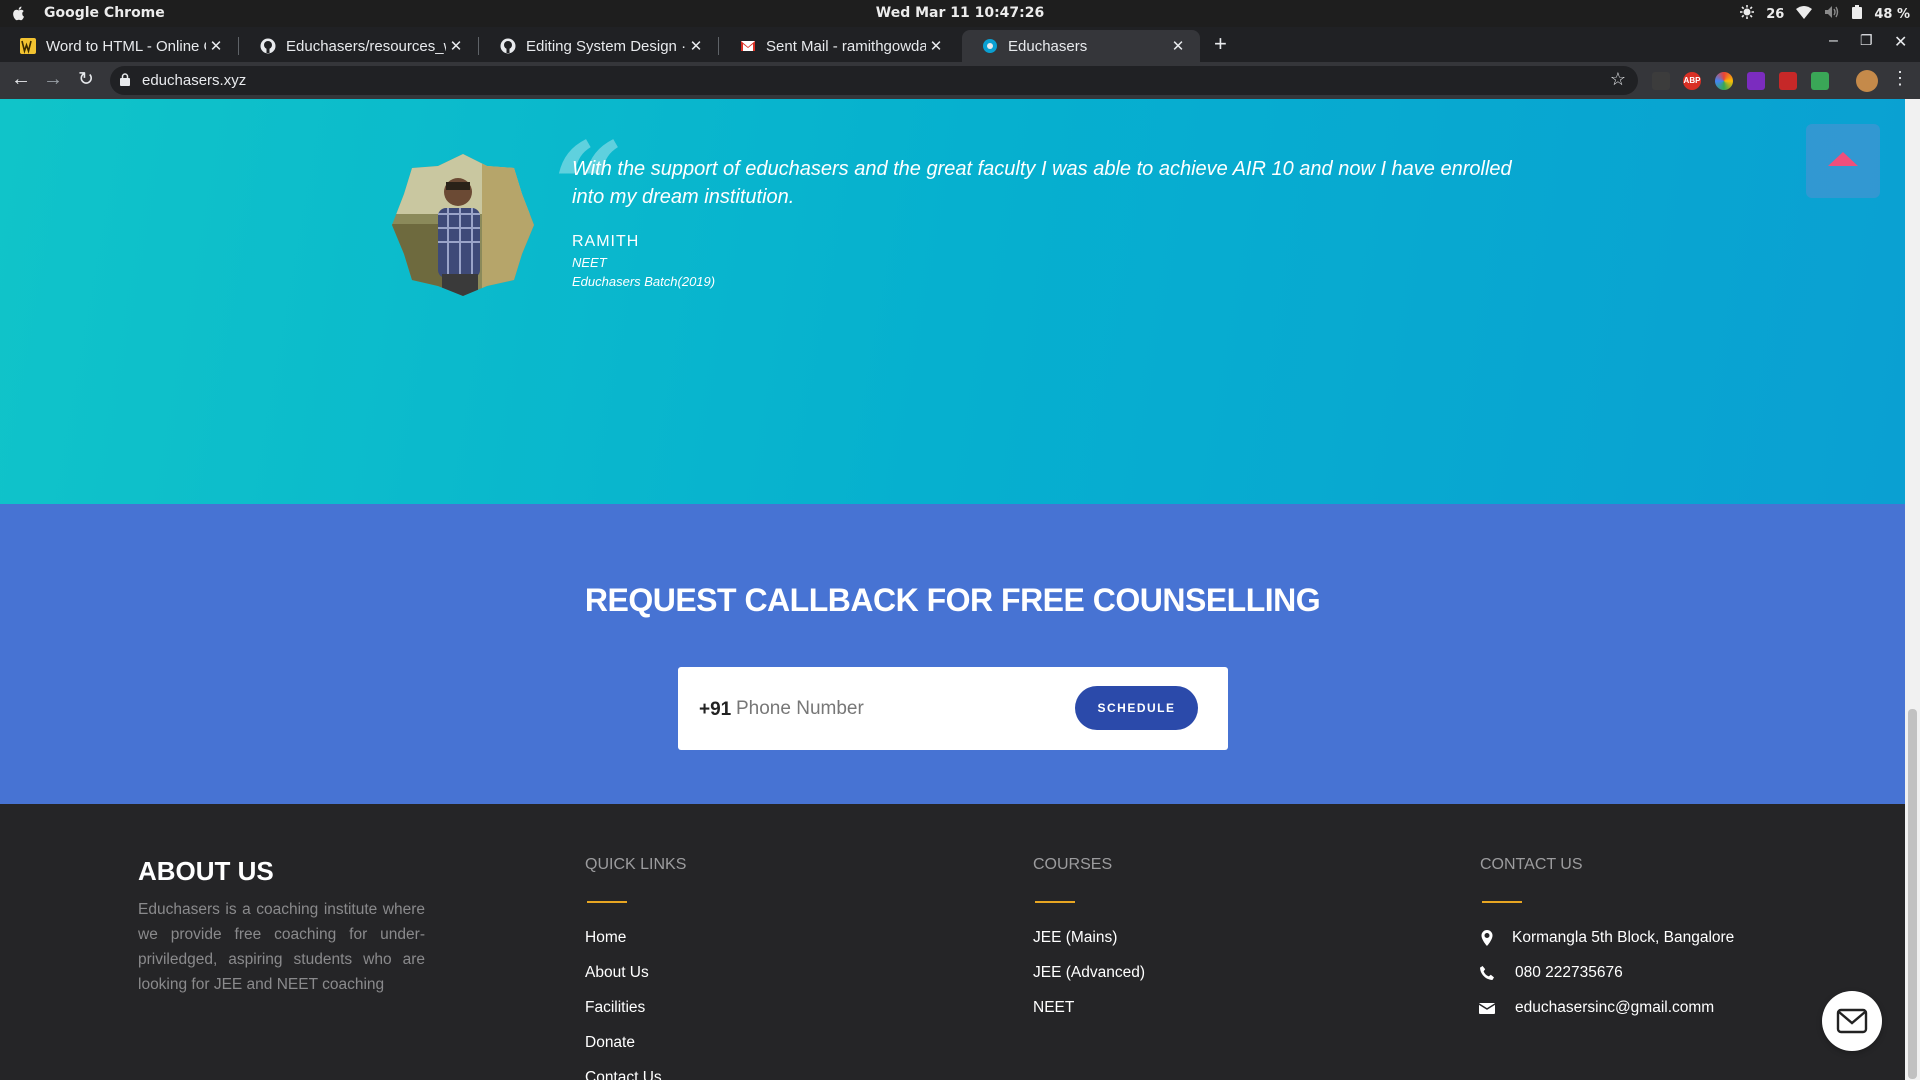 Image resolution: width=1920 pixels, height=1080 pixels. I want to click on testimonial-name: RAMITH, so click(606, 241).